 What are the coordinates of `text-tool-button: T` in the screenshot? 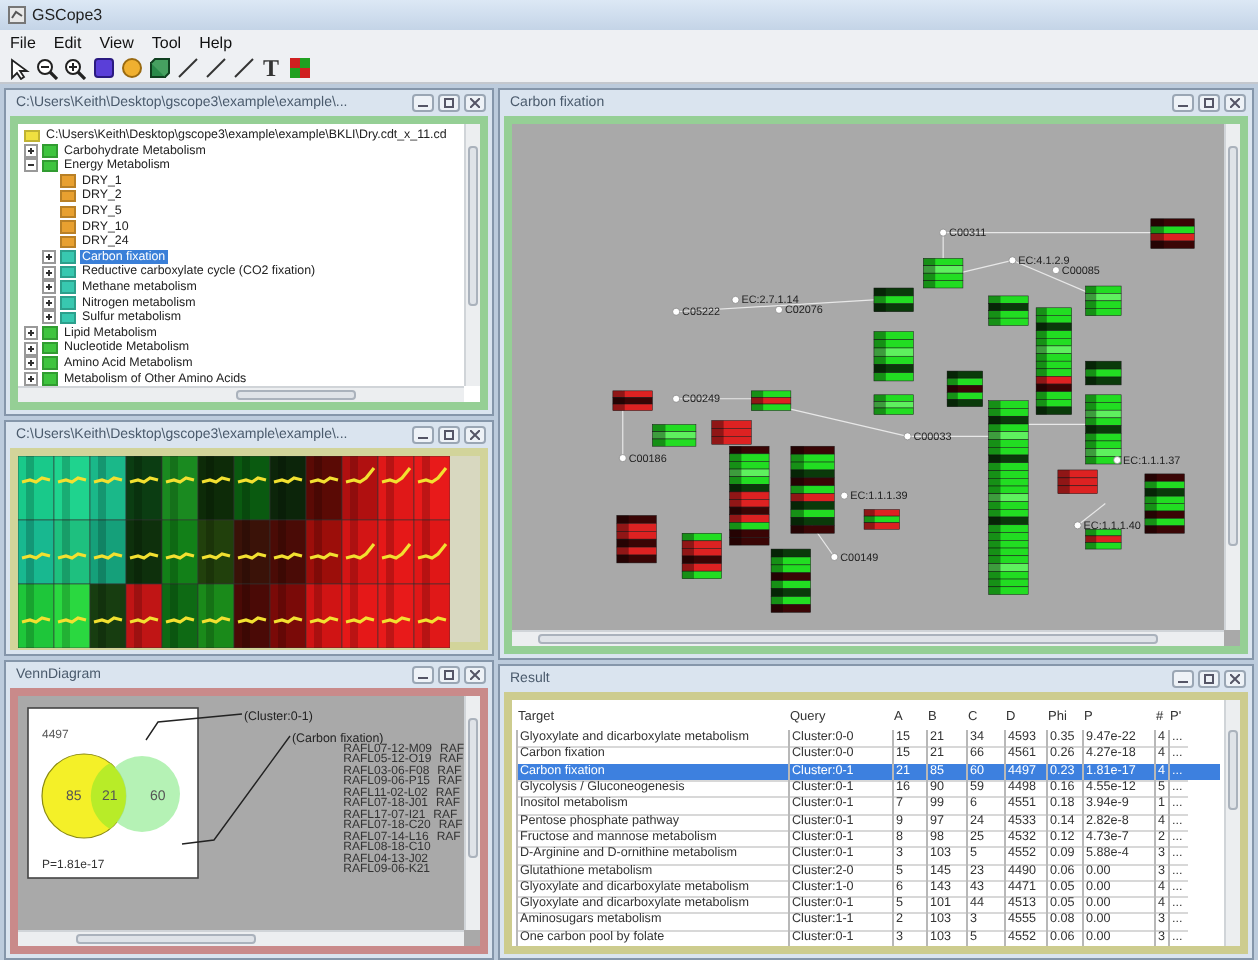 It's located at (271, 68).